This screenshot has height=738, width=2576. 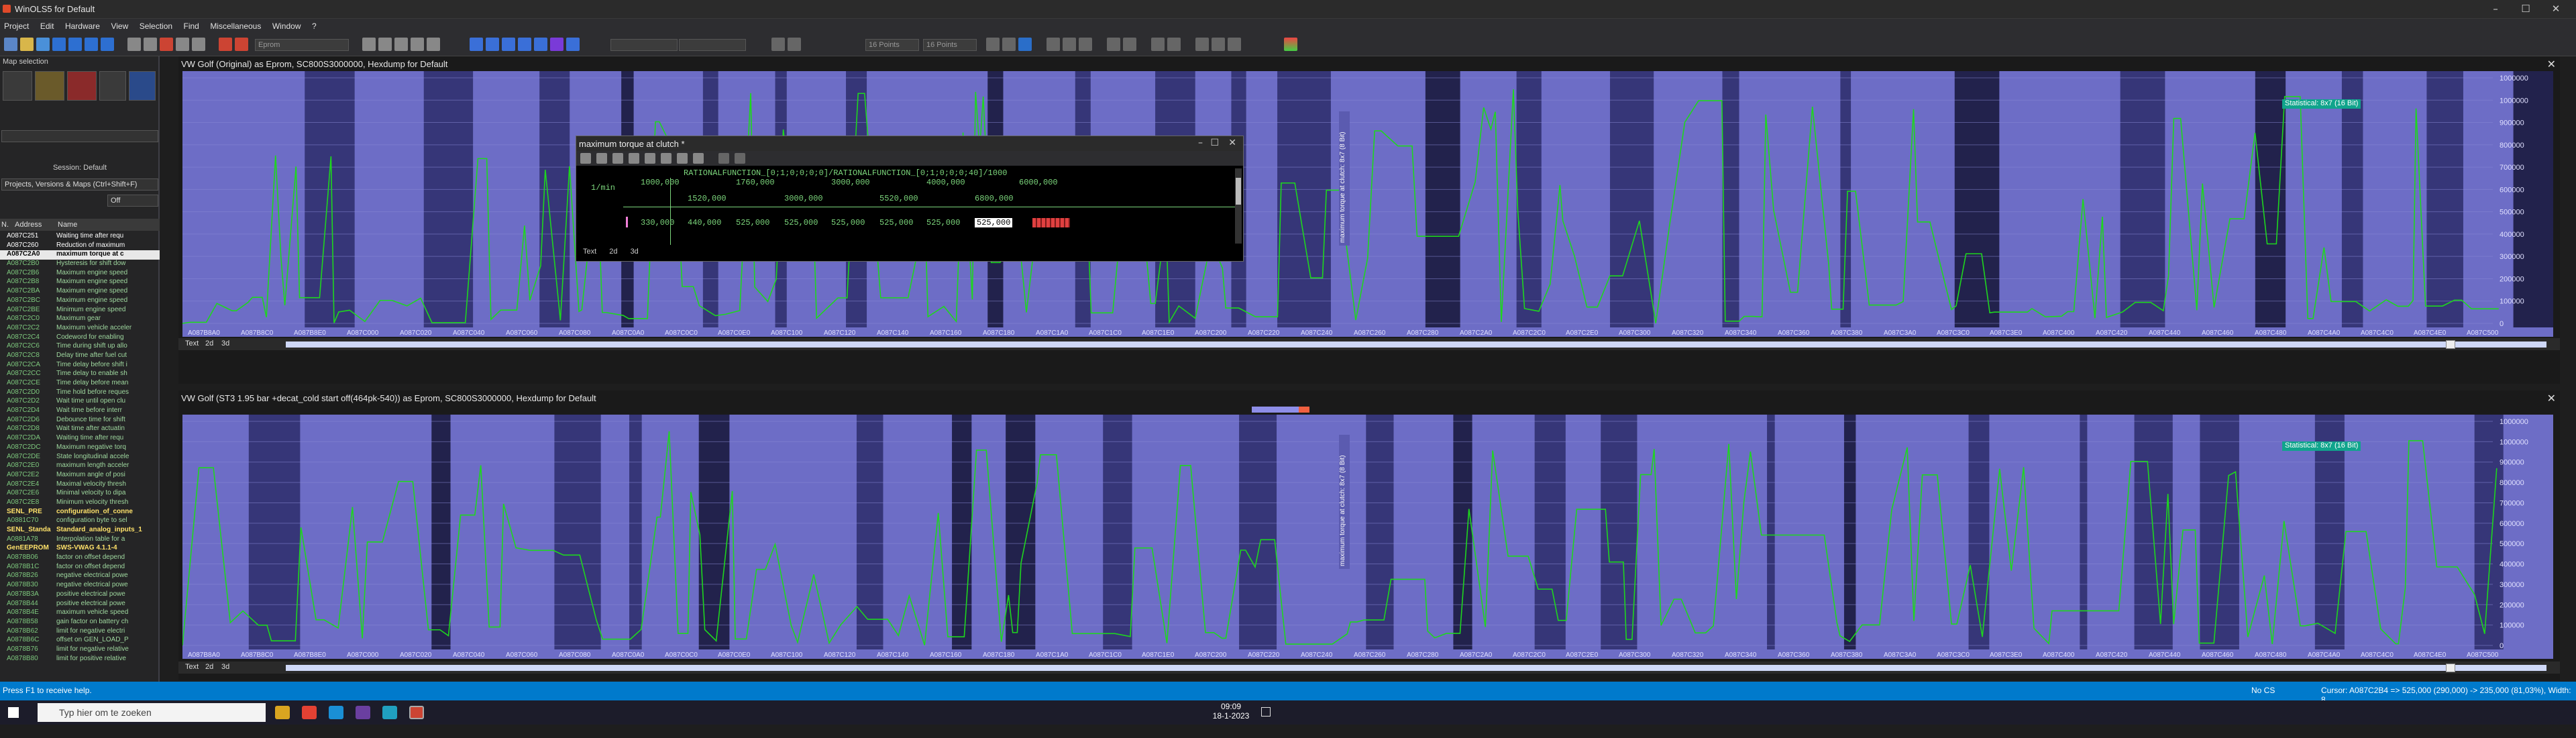 What do you see at coordinates (16, 26) in the screenshot?
I see `menu-project: Project` at bounding box center [16, 26].